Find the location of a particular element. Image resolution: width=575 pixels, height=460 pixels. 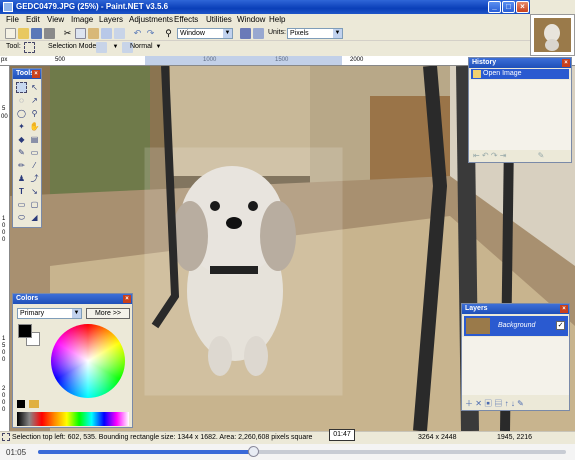

delete-layer-icon: ✕ is located at coordinates (478, 403).